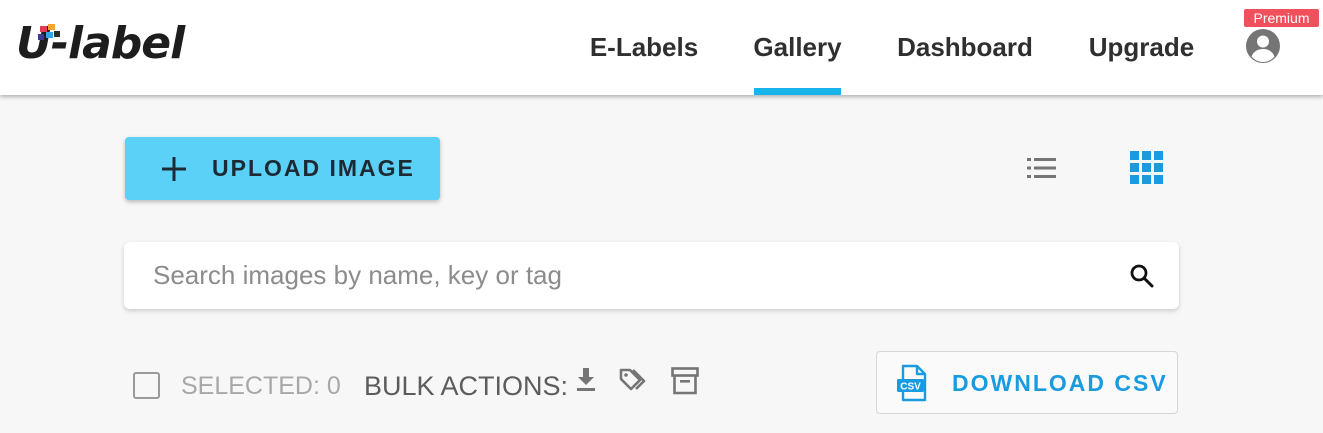  Describe the element at coordinates (1042, 168) in the screenshot. I see `list-view-icon` at that location.